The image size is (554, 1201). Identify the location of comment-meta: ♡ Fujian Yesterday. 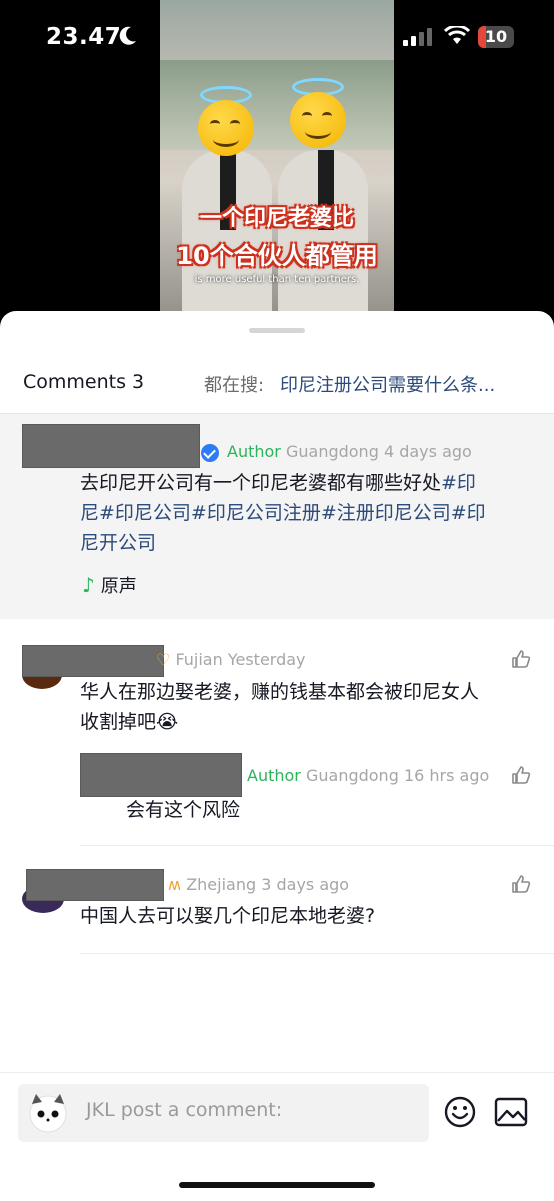
(231, 659).